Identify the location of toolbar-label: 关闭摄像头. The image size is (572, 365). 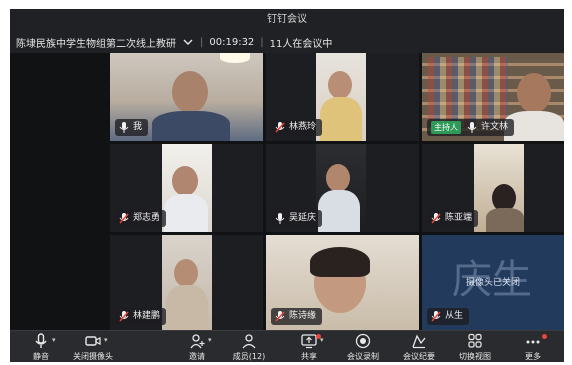
(93, 356).